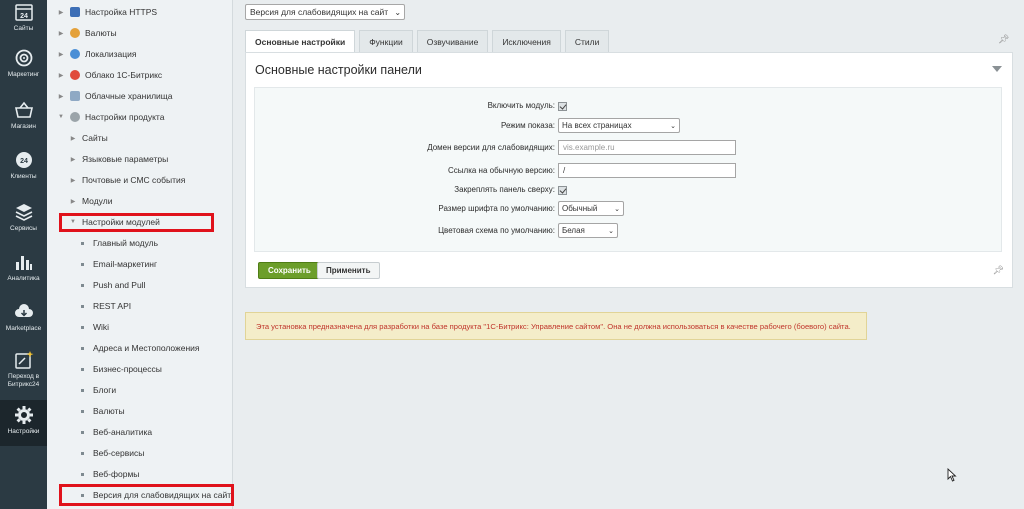 The height and width of the screenshot is (509, 1024). What do you see at coordinates (103, 411) in the screenshot?
I see `tree-item-currencies: Валюты` at bounding box center [103, 411].